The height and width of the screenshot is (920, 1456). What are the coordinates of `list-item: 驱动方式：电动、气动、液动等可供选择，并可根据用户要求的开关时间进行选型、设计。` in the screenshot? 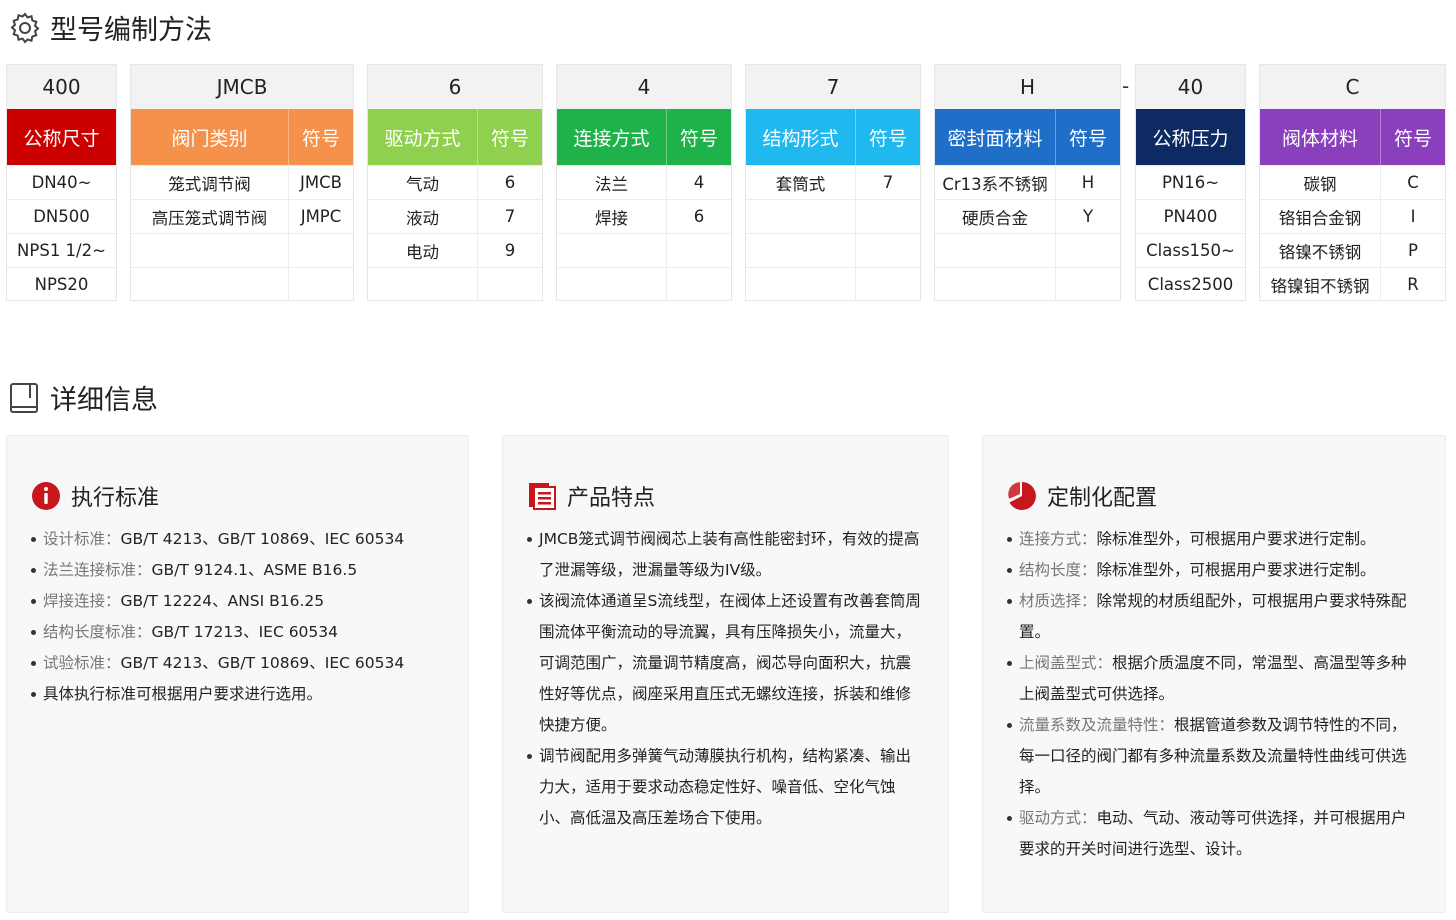 It's located at (1214, 834).